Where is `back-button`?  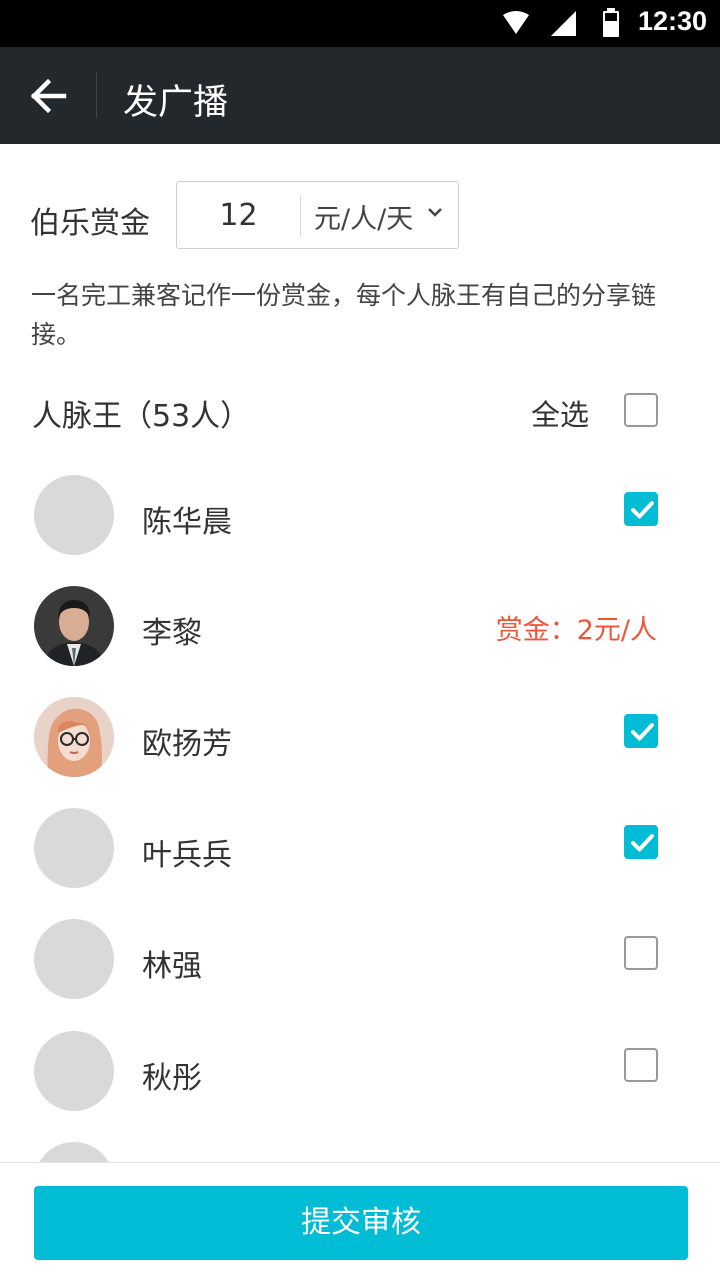 back-button is located at coordinates (48, 96).